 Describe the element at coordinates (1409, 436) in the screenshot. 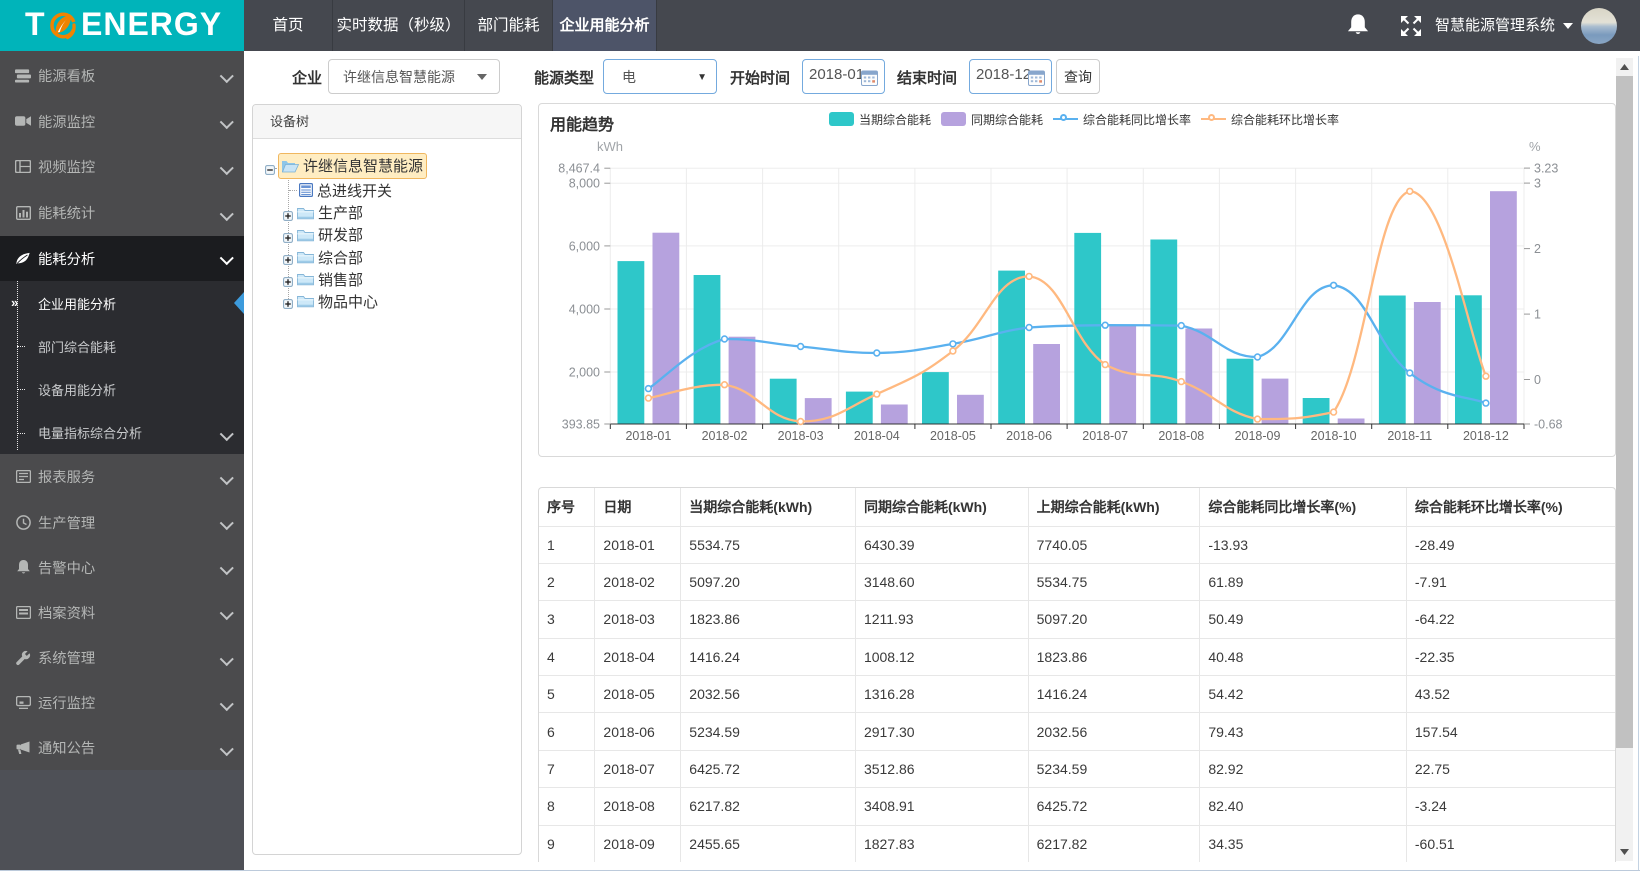

I see `svg-text: 2018-11` at that location.